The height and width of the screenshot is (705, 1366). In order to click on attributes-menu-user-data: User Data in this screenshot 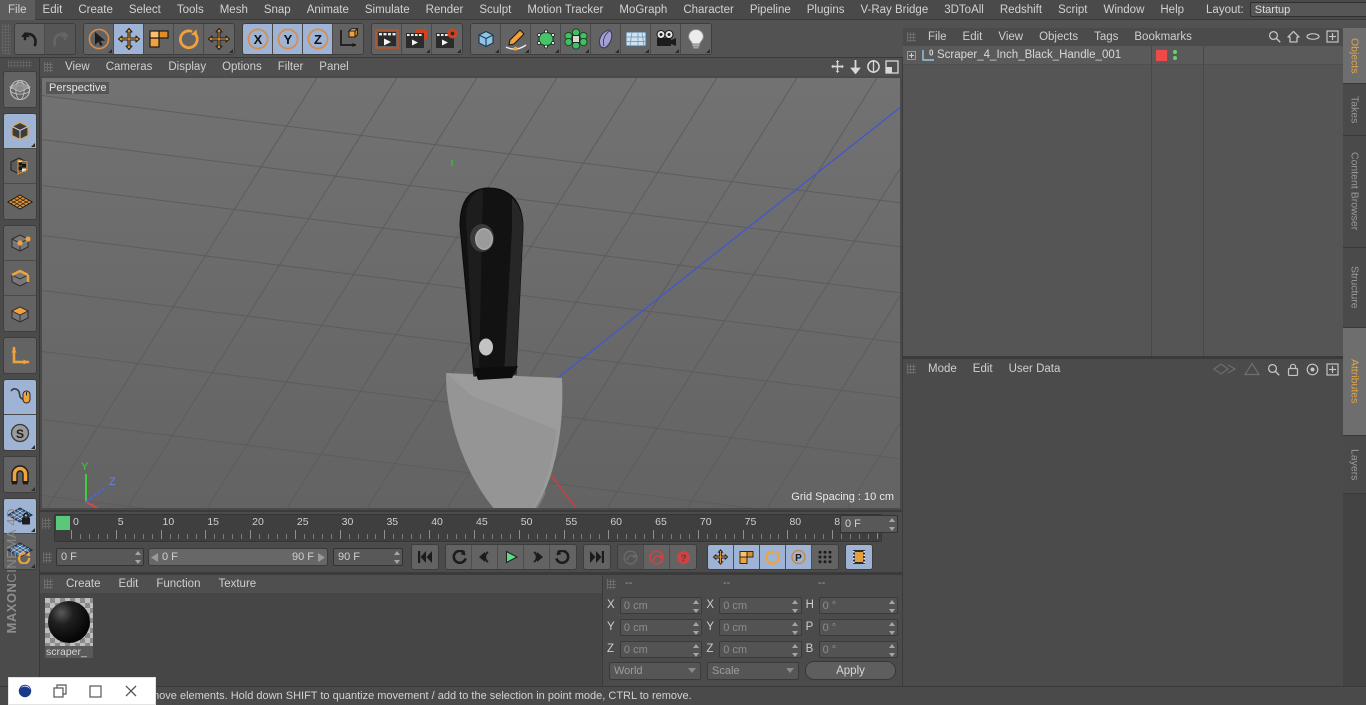, I will do `click(1035, 369)`.